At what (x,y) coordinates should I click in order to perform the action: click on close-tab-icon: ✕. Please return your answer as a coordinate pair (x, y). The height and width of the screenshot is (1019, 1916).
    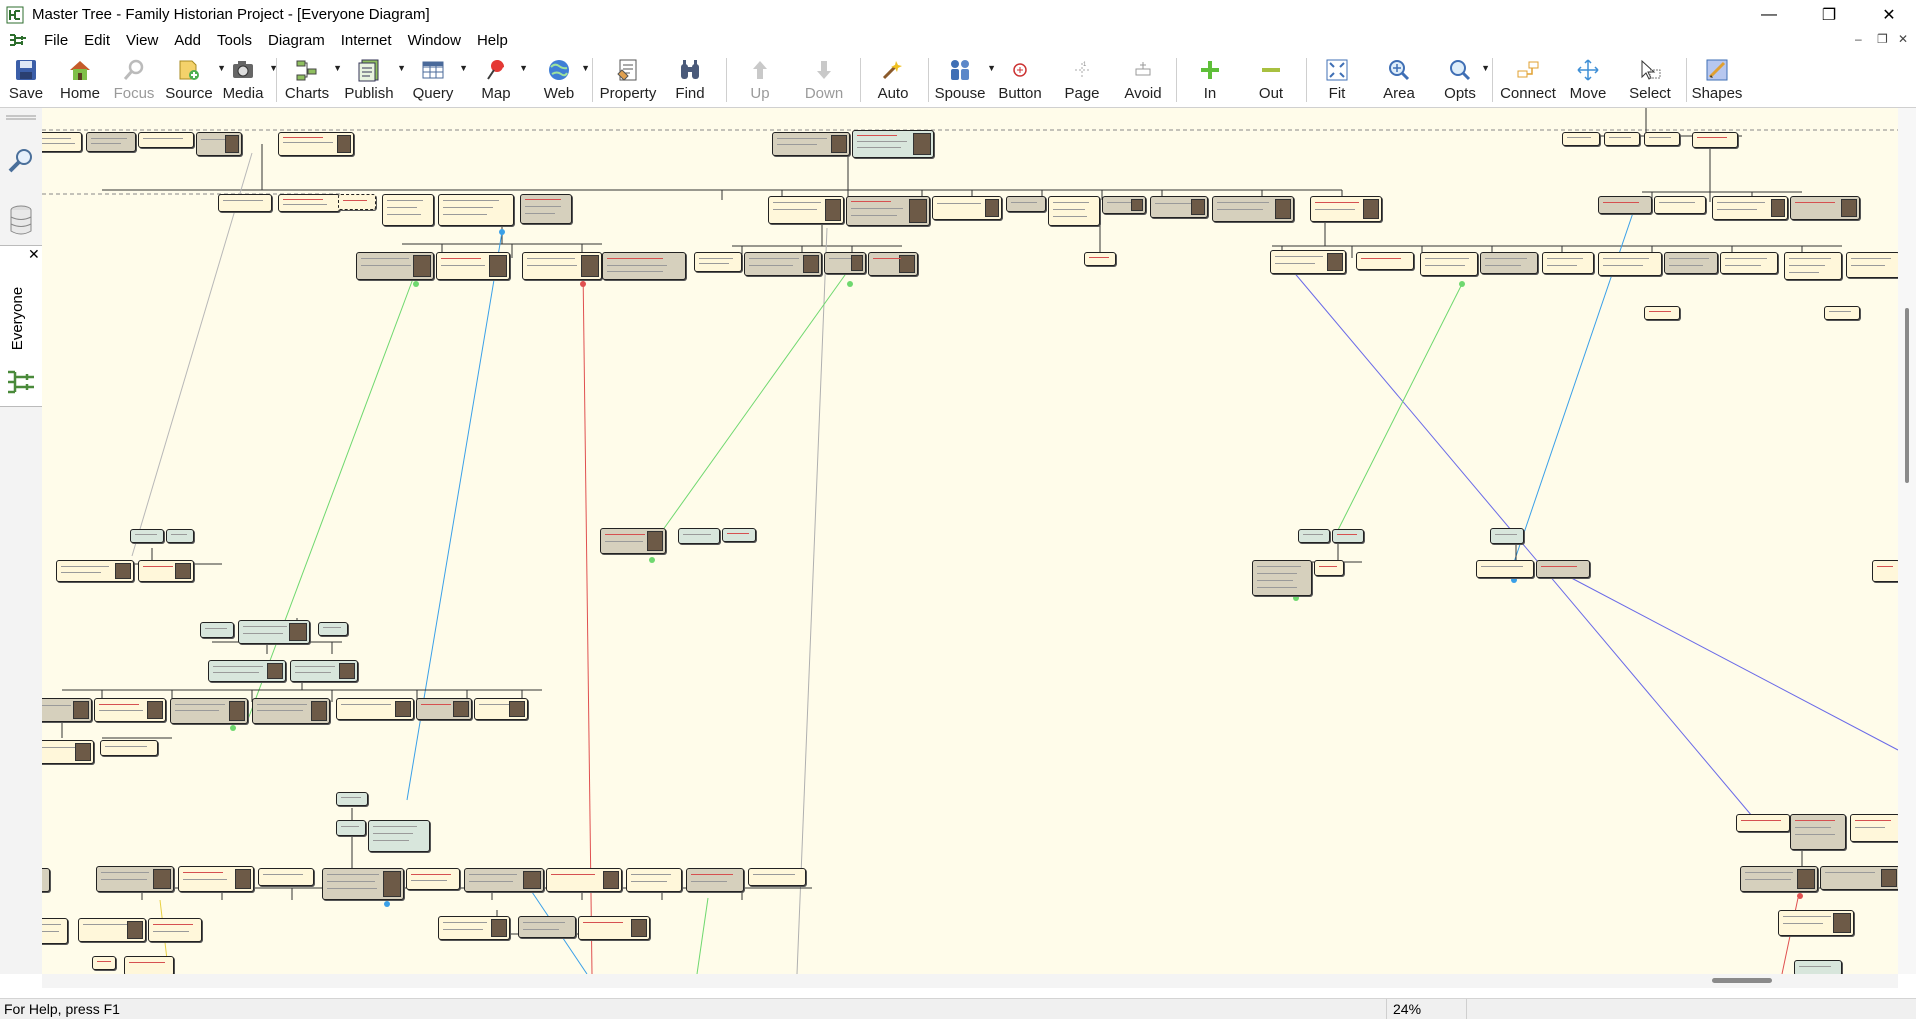
    Looking at the image, I should click on (34, 254).